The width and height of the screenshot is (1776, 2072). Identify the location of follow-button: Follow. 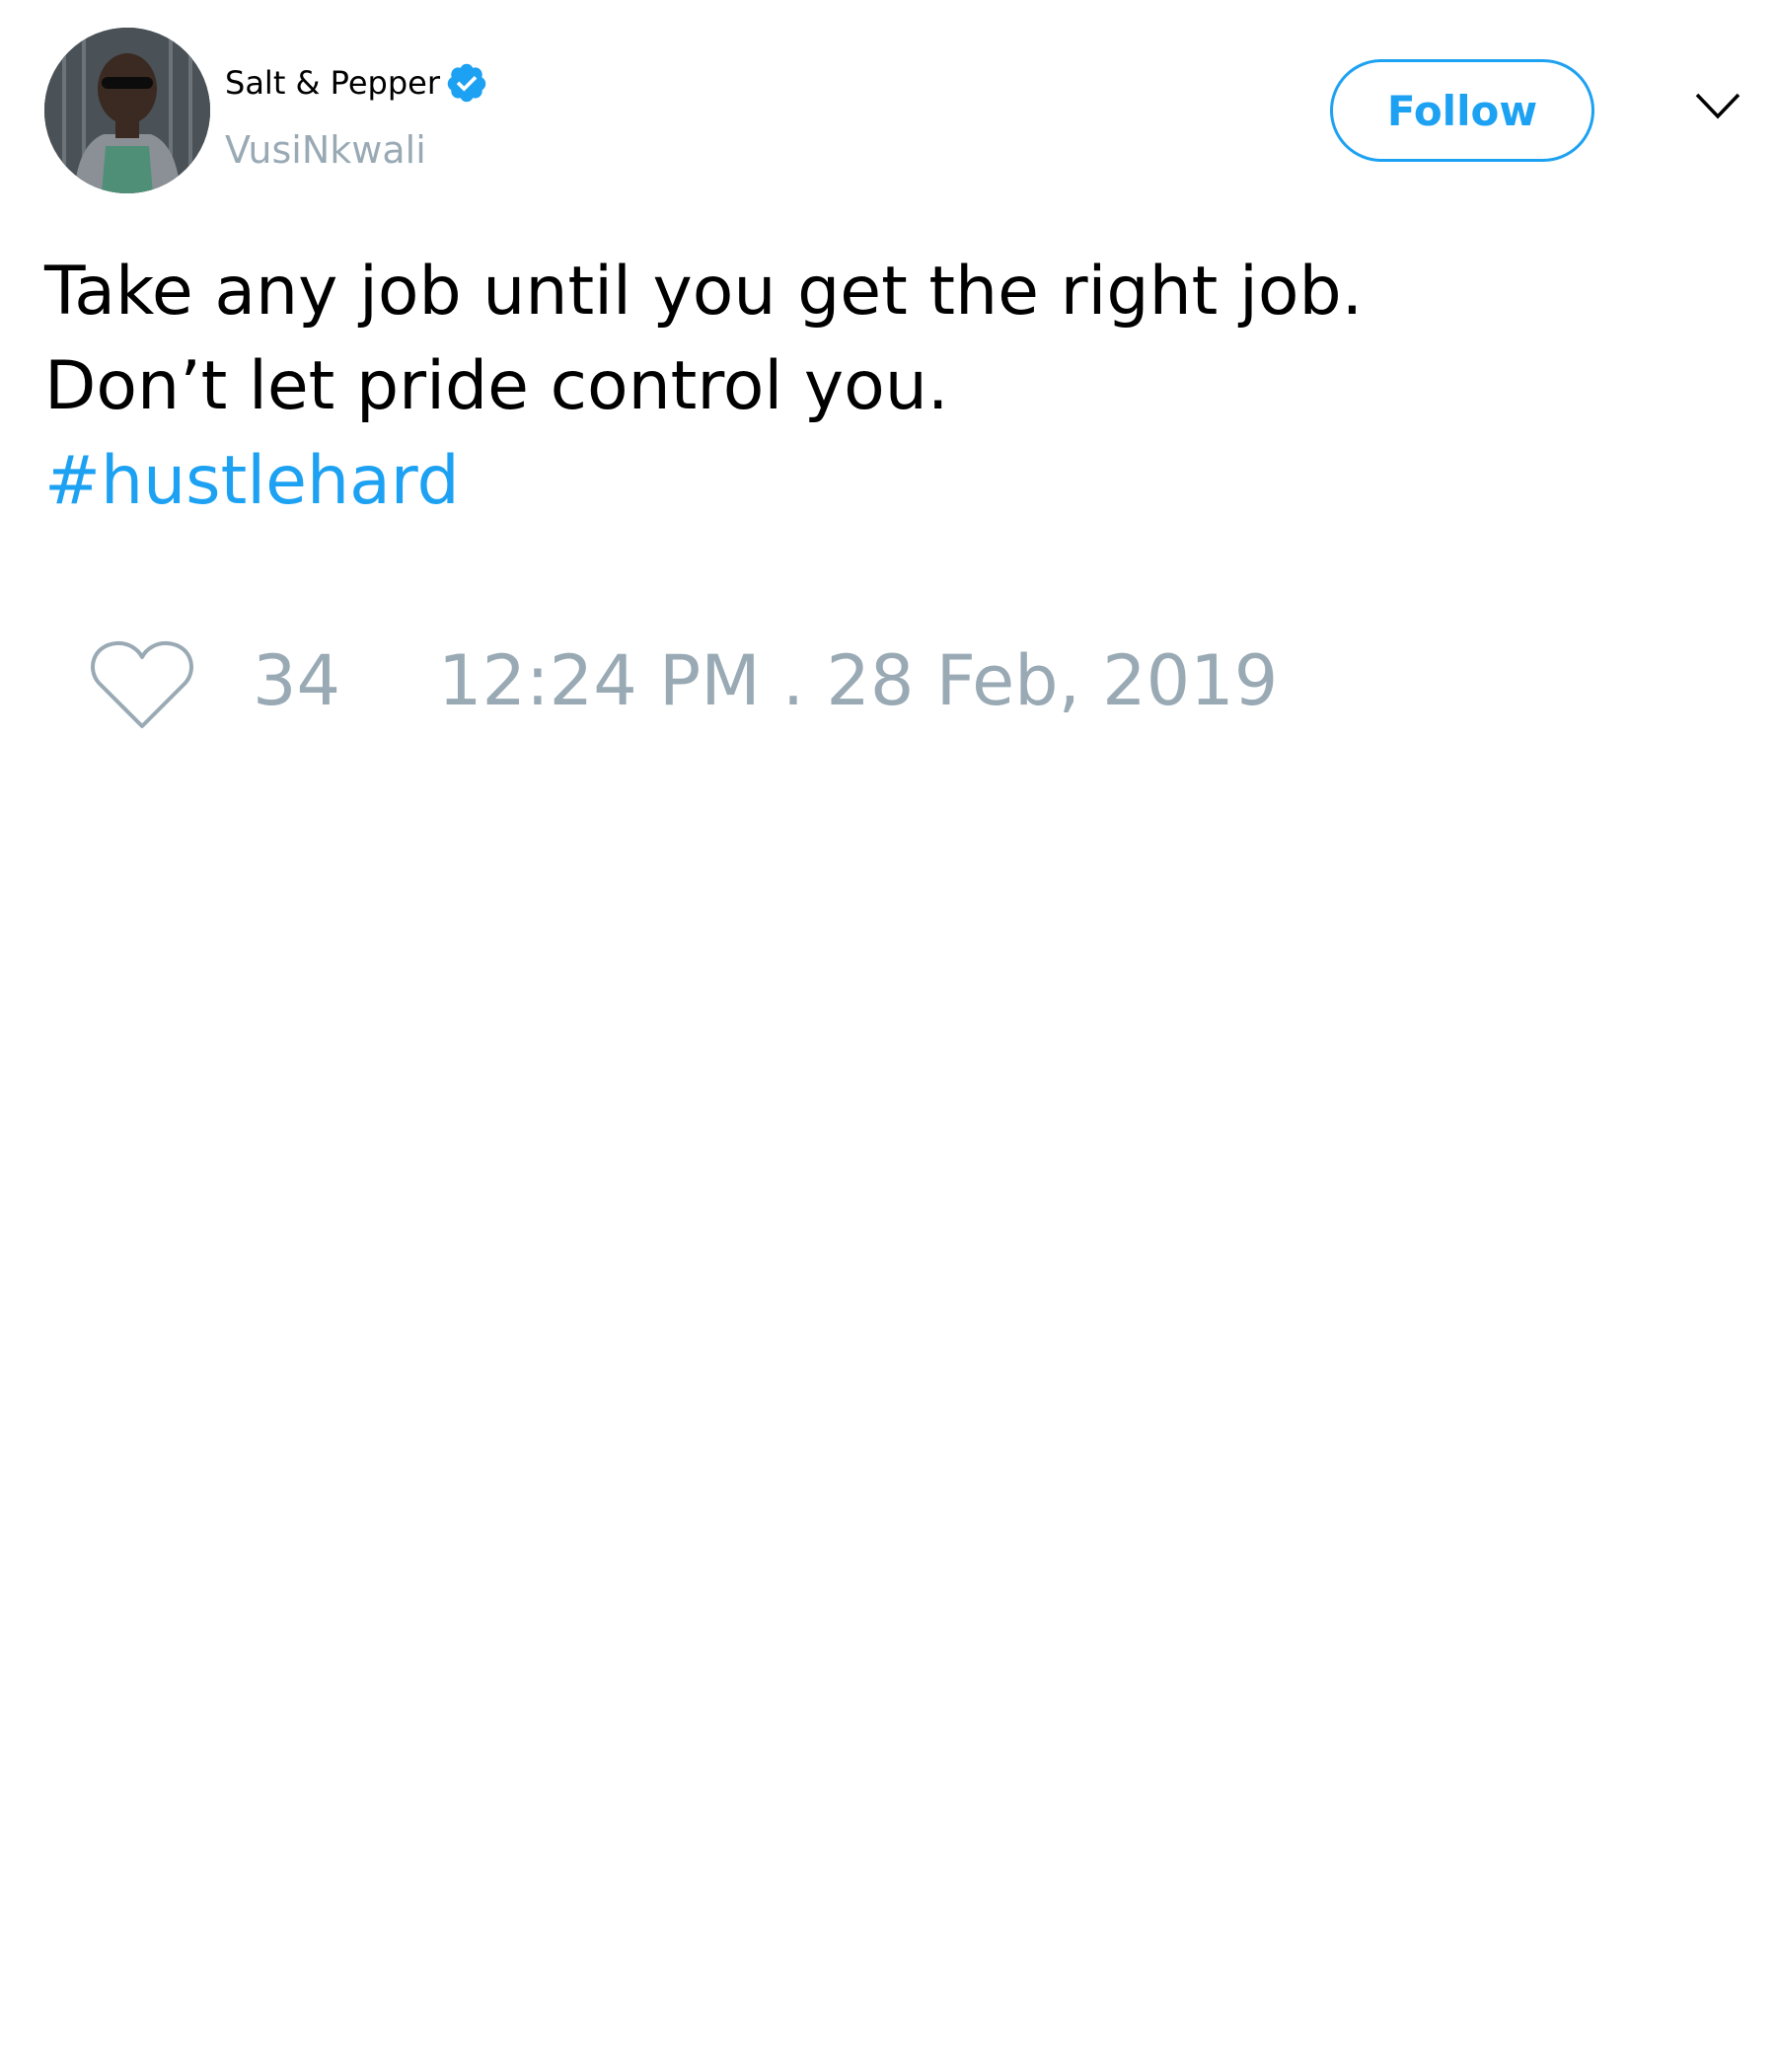
(1462, 111).